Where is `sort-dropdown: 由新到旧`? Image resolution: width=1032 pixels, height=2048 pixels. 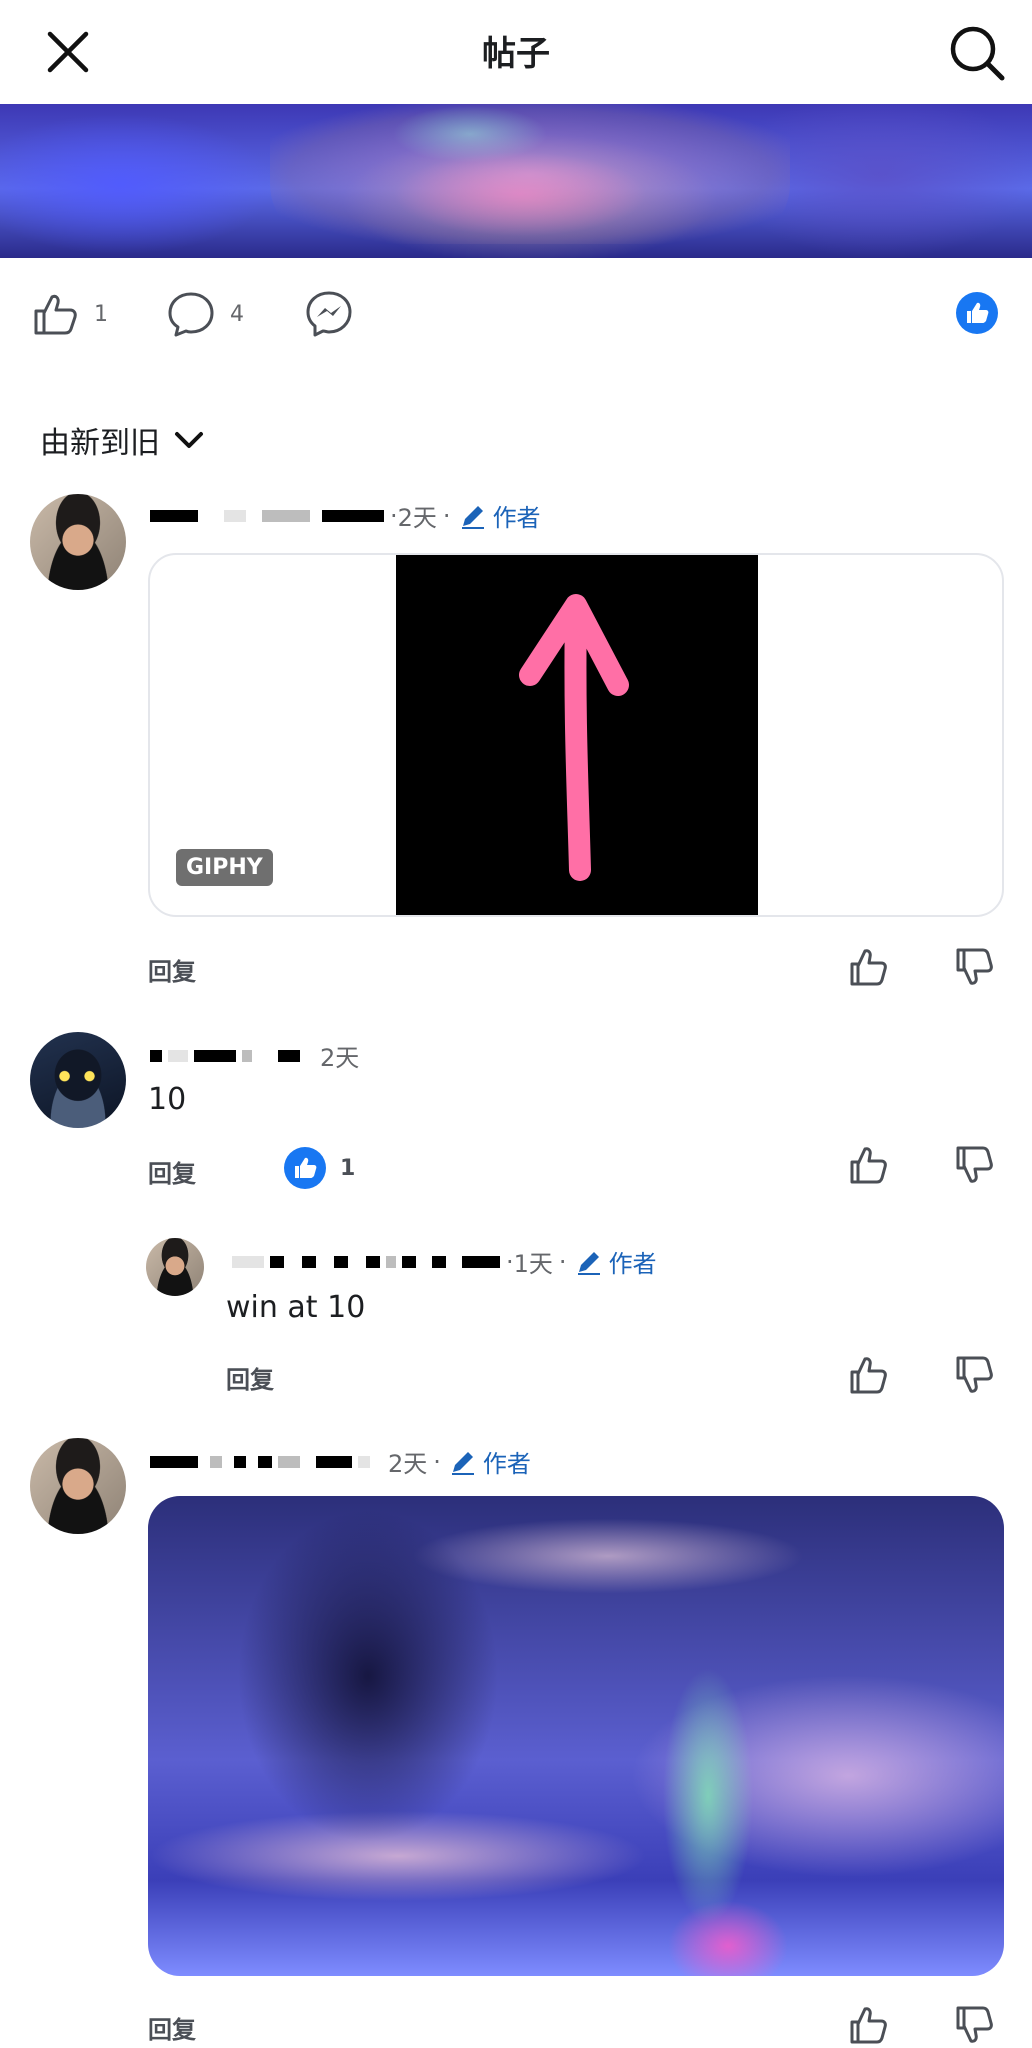
sort-dropdown: 由新到旧 is located at coordinates (123, 440).